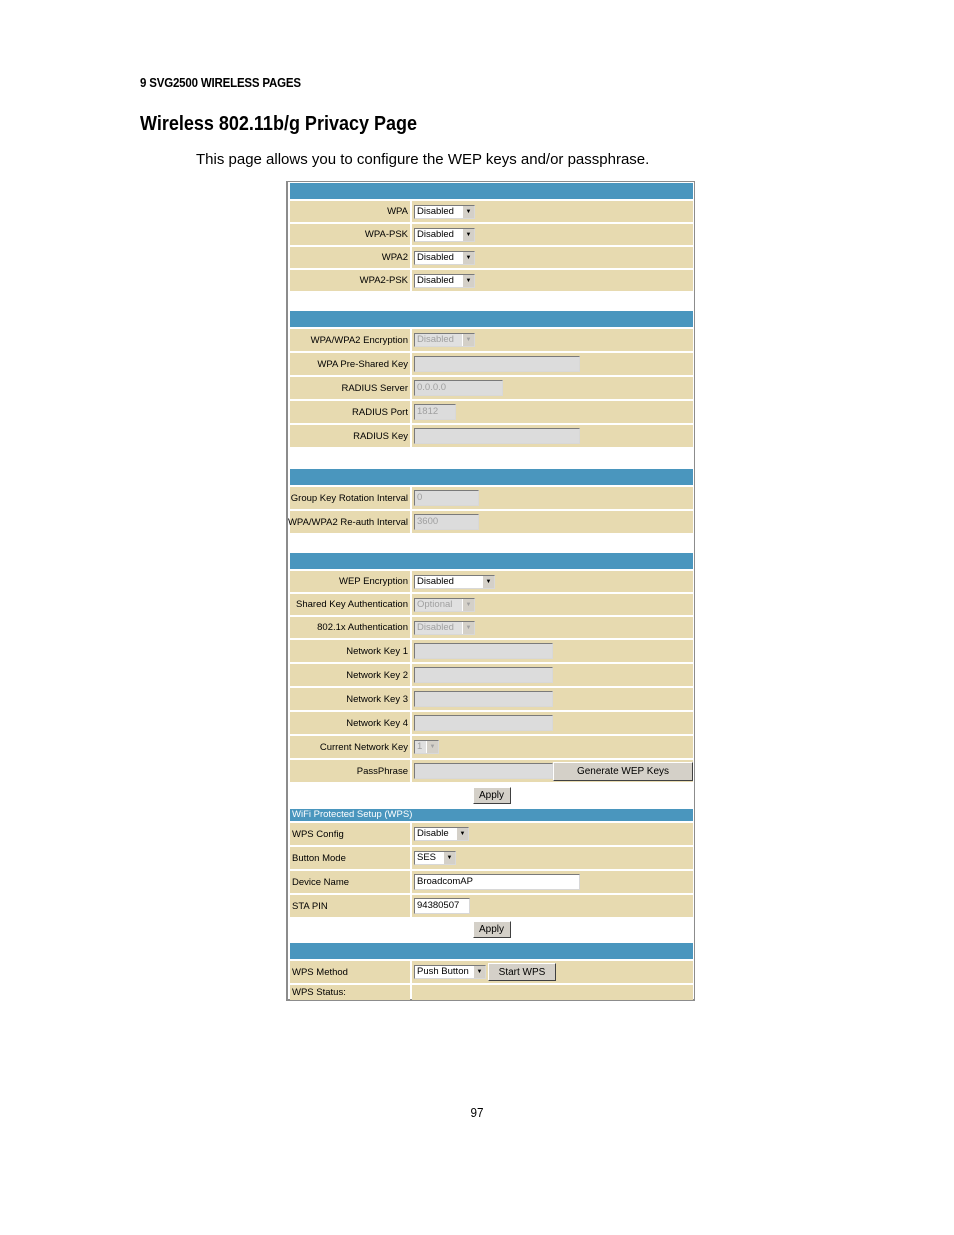 Image resolution: width=954 pixels, height=1235 pixels. Describe the element at coordinates (491, 412) in the screenshot. I see `radius-port-row: RADIUS Port 1812` at that location.